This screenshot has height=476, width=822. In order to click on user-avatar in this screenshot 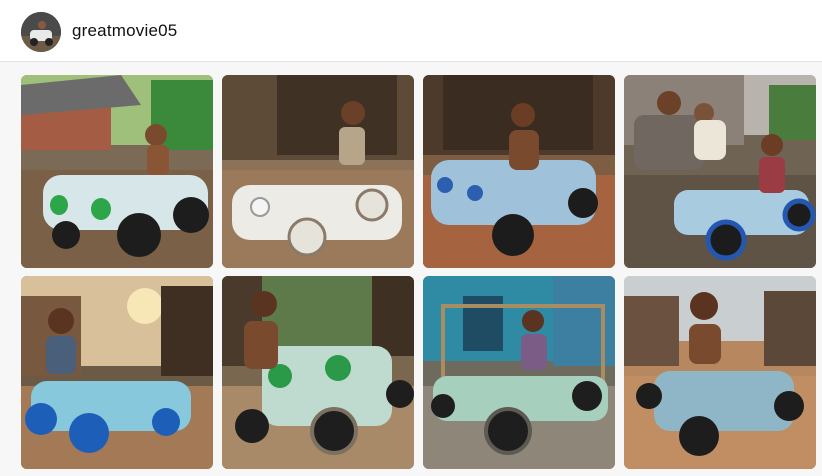, I will do `click(41, 32)`.